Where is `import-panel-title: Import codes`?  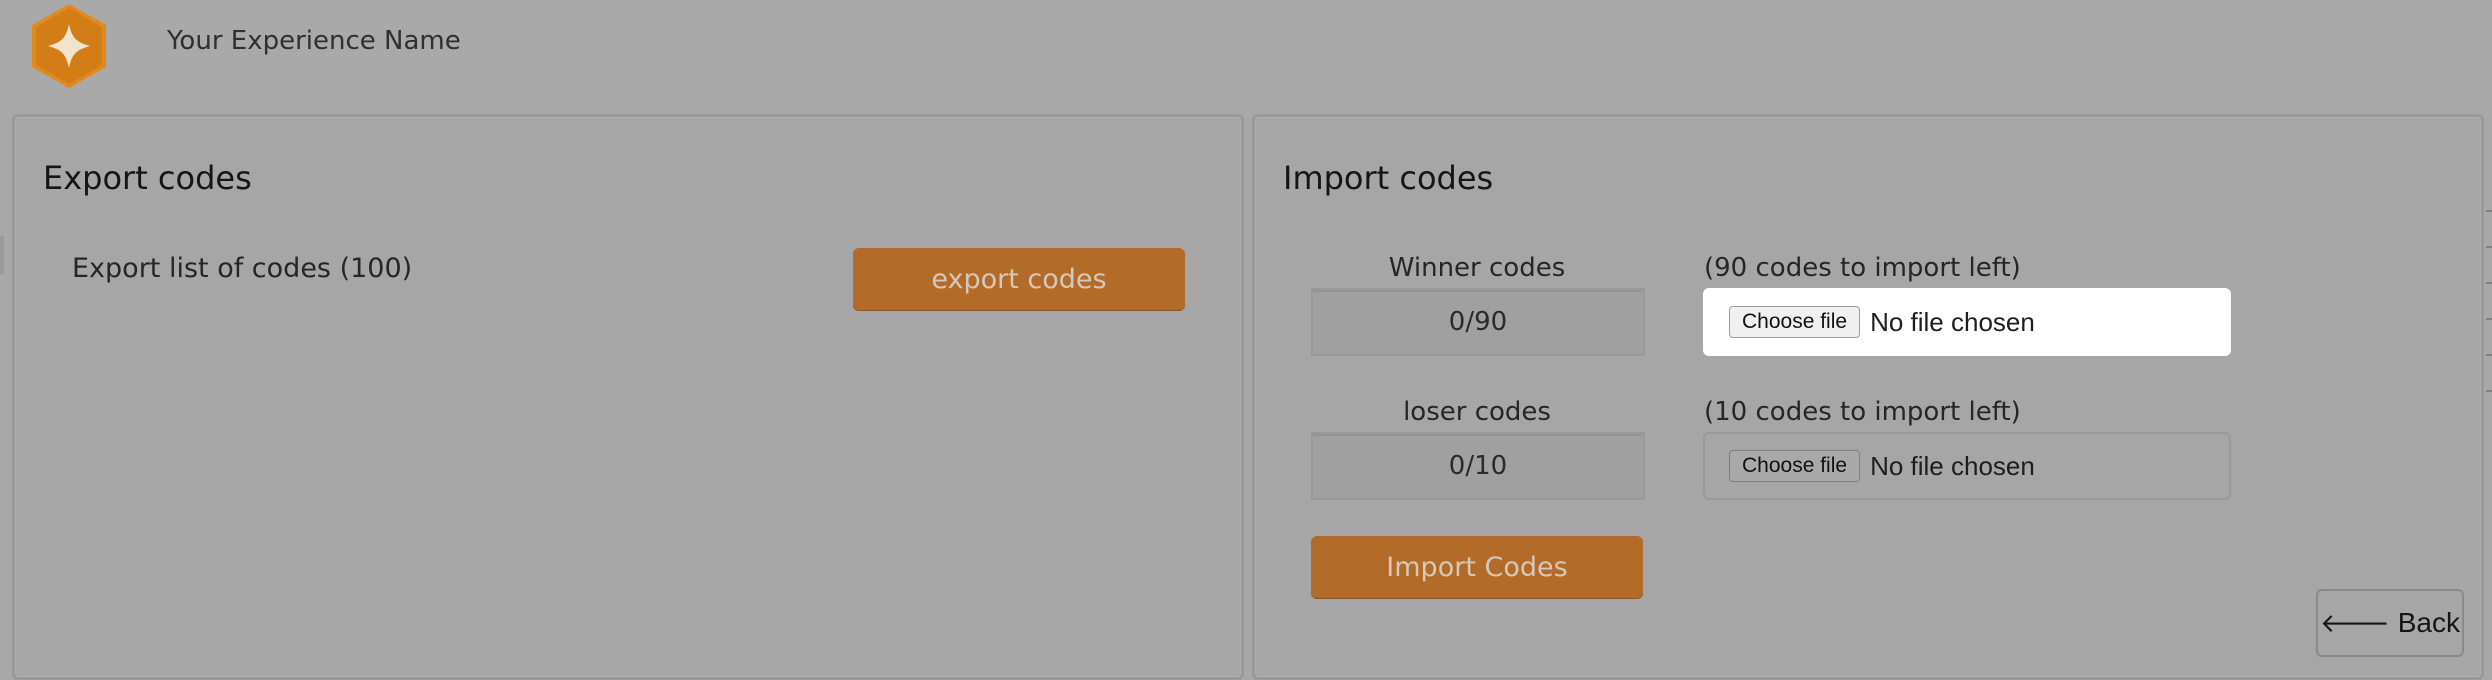 import-panel-title: Import codes is located at coordinates (1388, 178).